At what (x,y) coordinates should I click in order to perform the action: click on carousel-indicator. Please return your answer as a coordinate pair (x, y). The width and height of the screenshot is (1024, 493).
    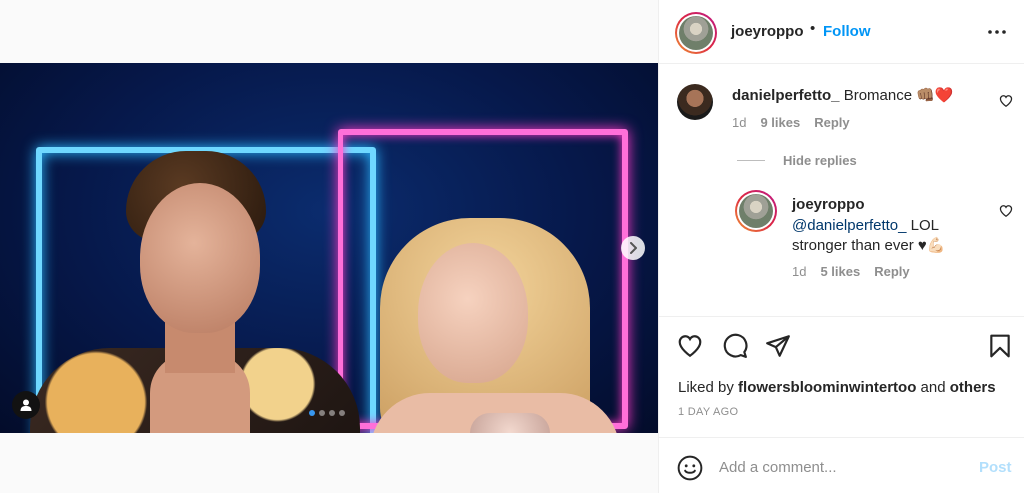
    Looking at the image, I should click on (327, 413).